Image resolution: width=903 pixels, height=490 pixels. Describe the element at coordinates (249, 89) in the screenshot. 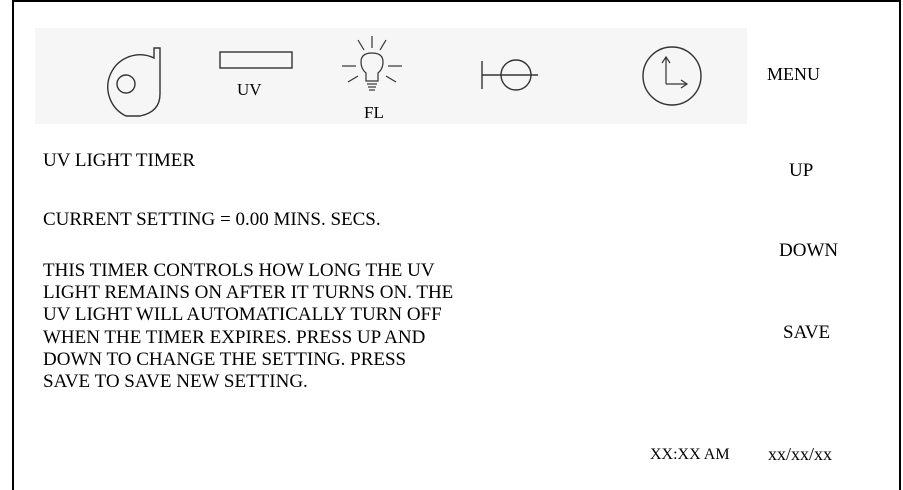

I see `uv-label: UV` at that location.